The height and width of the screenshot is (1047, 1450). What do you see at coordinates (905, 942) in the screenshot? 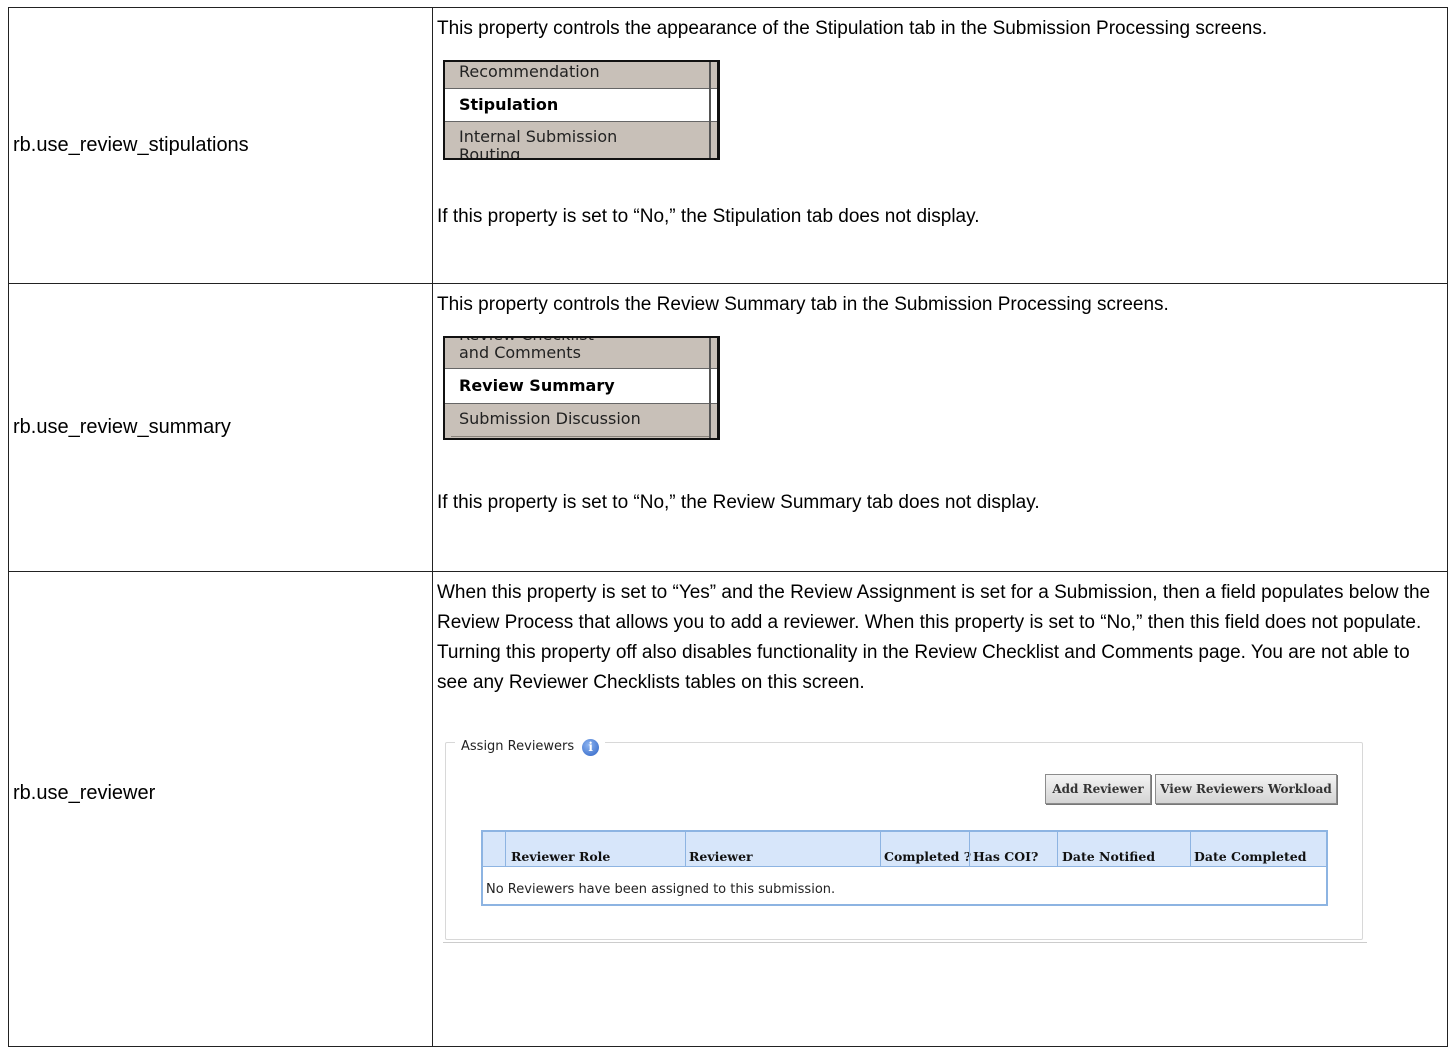
I see `panel-bottom-divider` at bounding box center [905, 942].